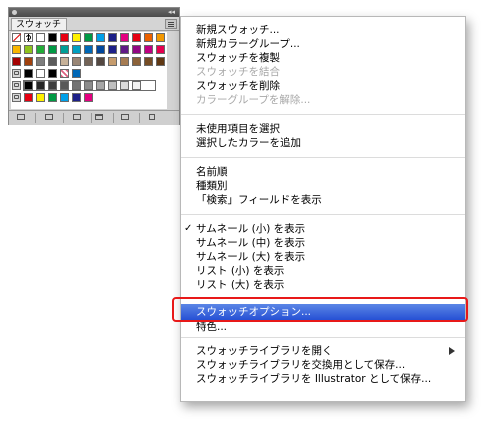  What do you see at coordinates (323, 72) in the screenshot?
I see `menu-item: スウォッチを結合` at bounding box center [323, 72].